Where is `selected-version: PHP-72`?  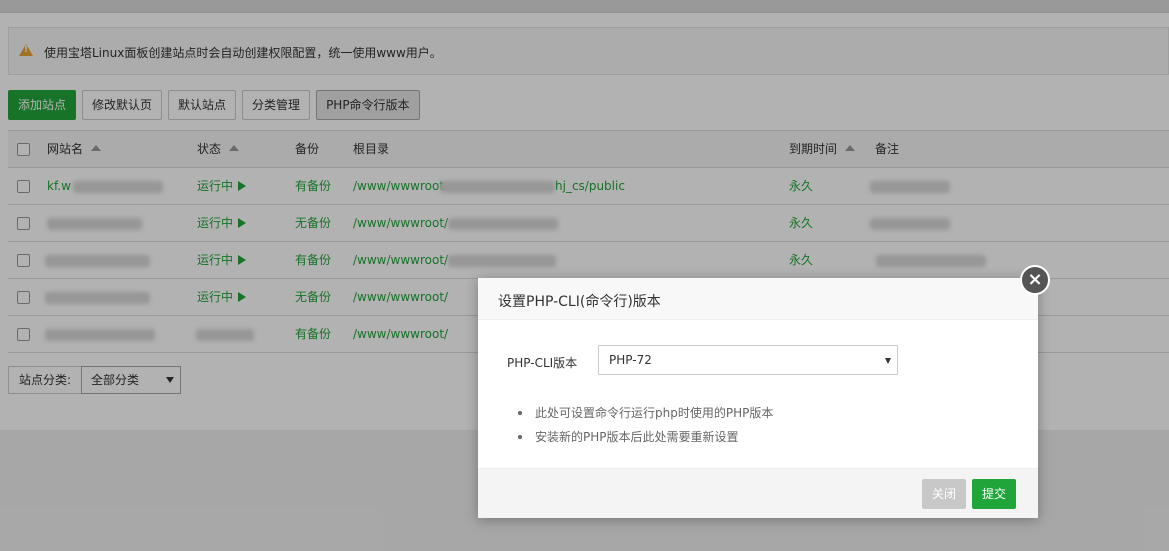
selected-version: PHP-72 is located at coordinates (630, 360).